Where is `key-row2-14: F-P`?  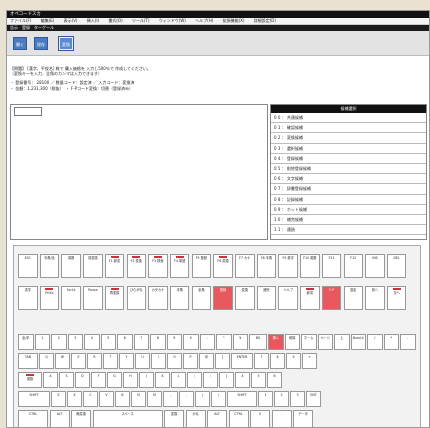
key-row2-14: F-P is located at coordinates (331, 298).